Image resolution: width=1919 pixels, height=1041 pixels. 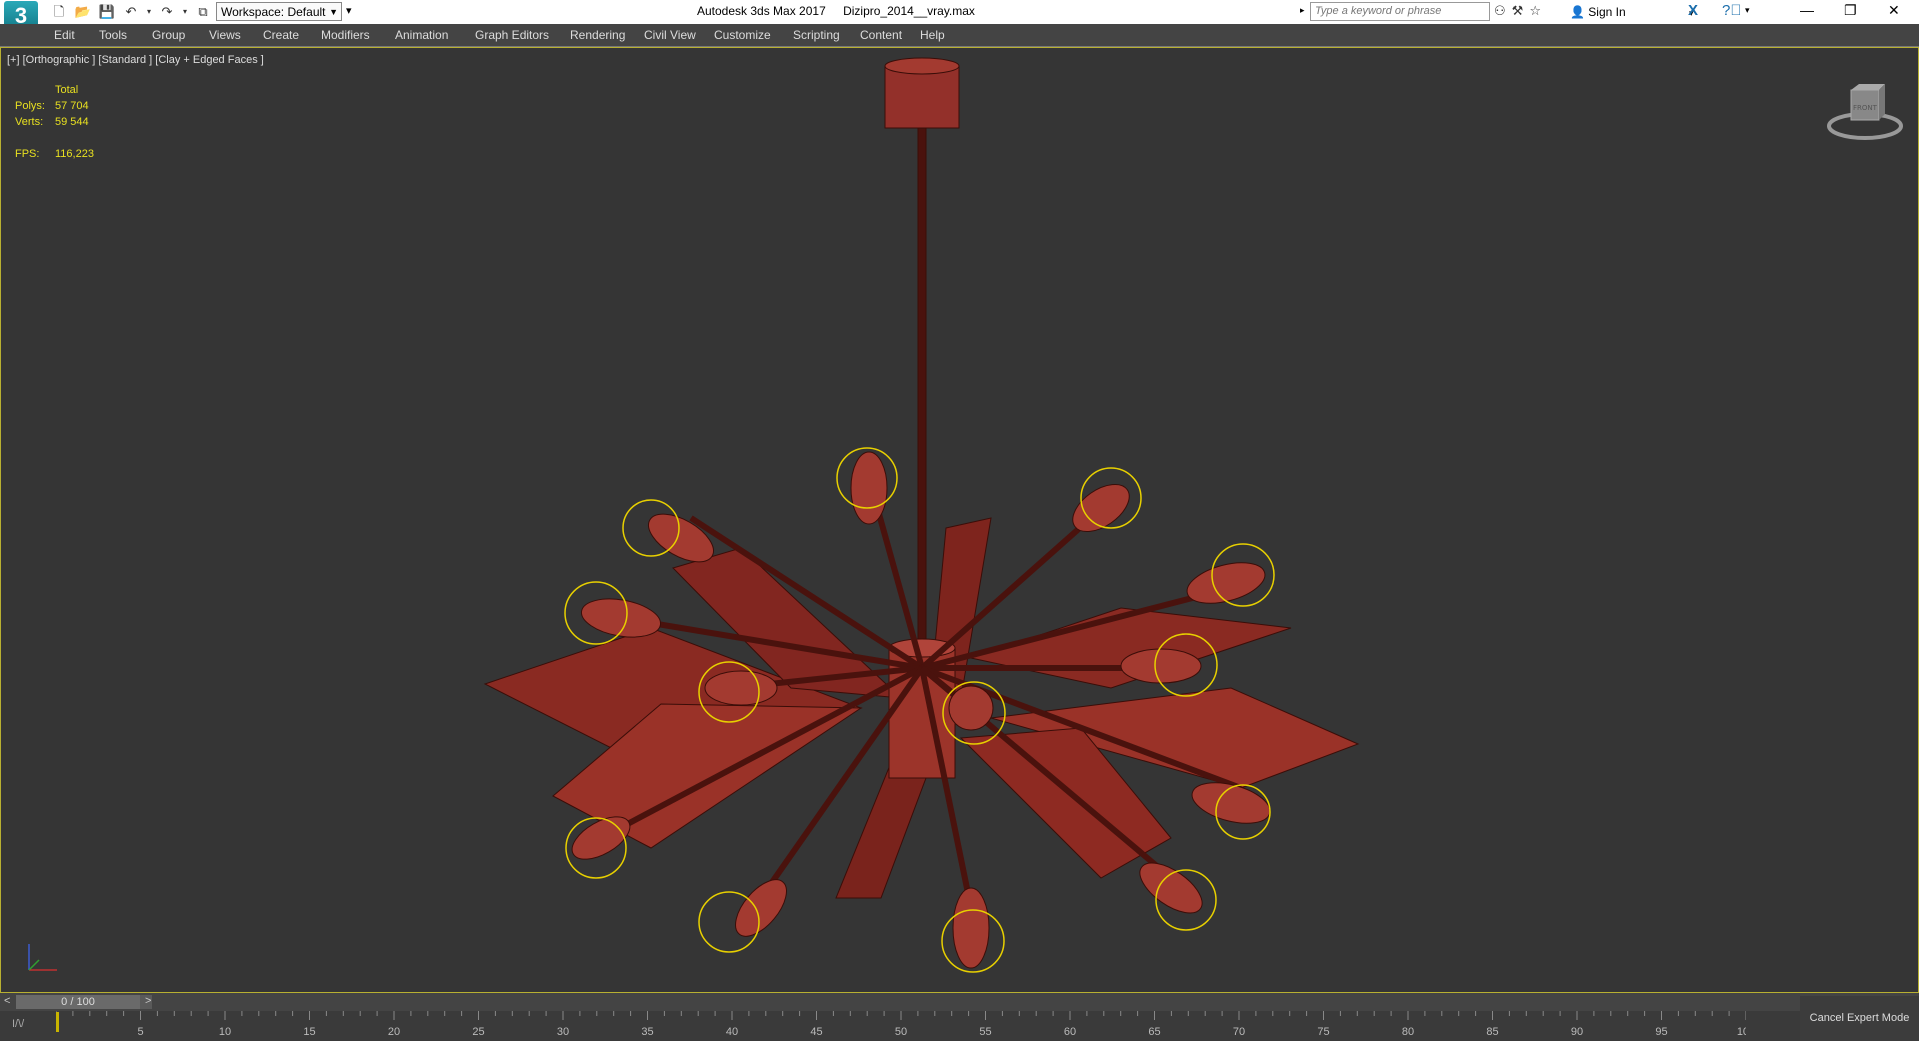 I want to click on frame-tick-label: 85, so click(x=1492, y=1032).